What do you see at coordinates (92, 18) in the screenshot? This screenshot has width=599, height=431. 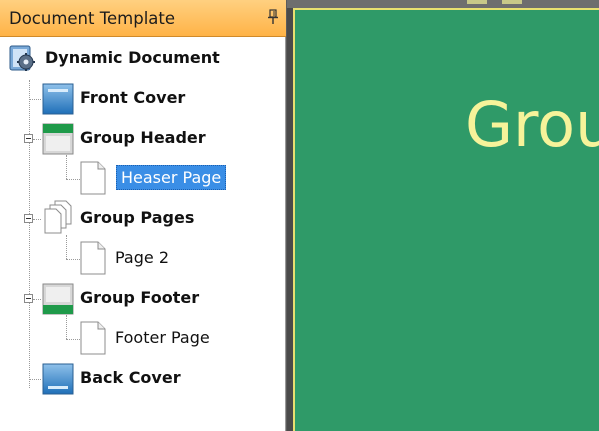 I see `panel-title: Document Template` at bounding box center [92, 18].